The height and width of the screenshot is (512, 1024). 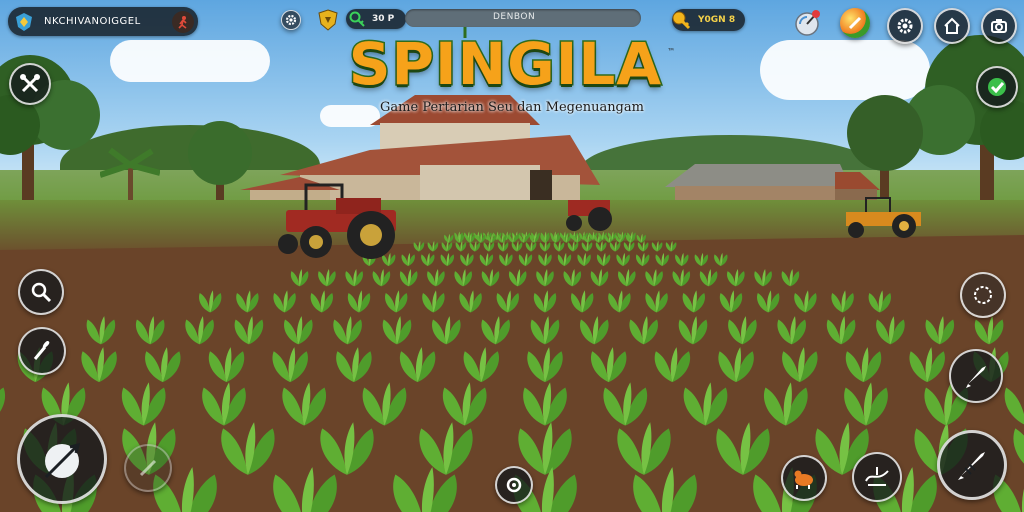 What do you see at coordinates (809, 23) in the screenshot?
I see `radar-dish-icon` at bounding box center [809, 23].